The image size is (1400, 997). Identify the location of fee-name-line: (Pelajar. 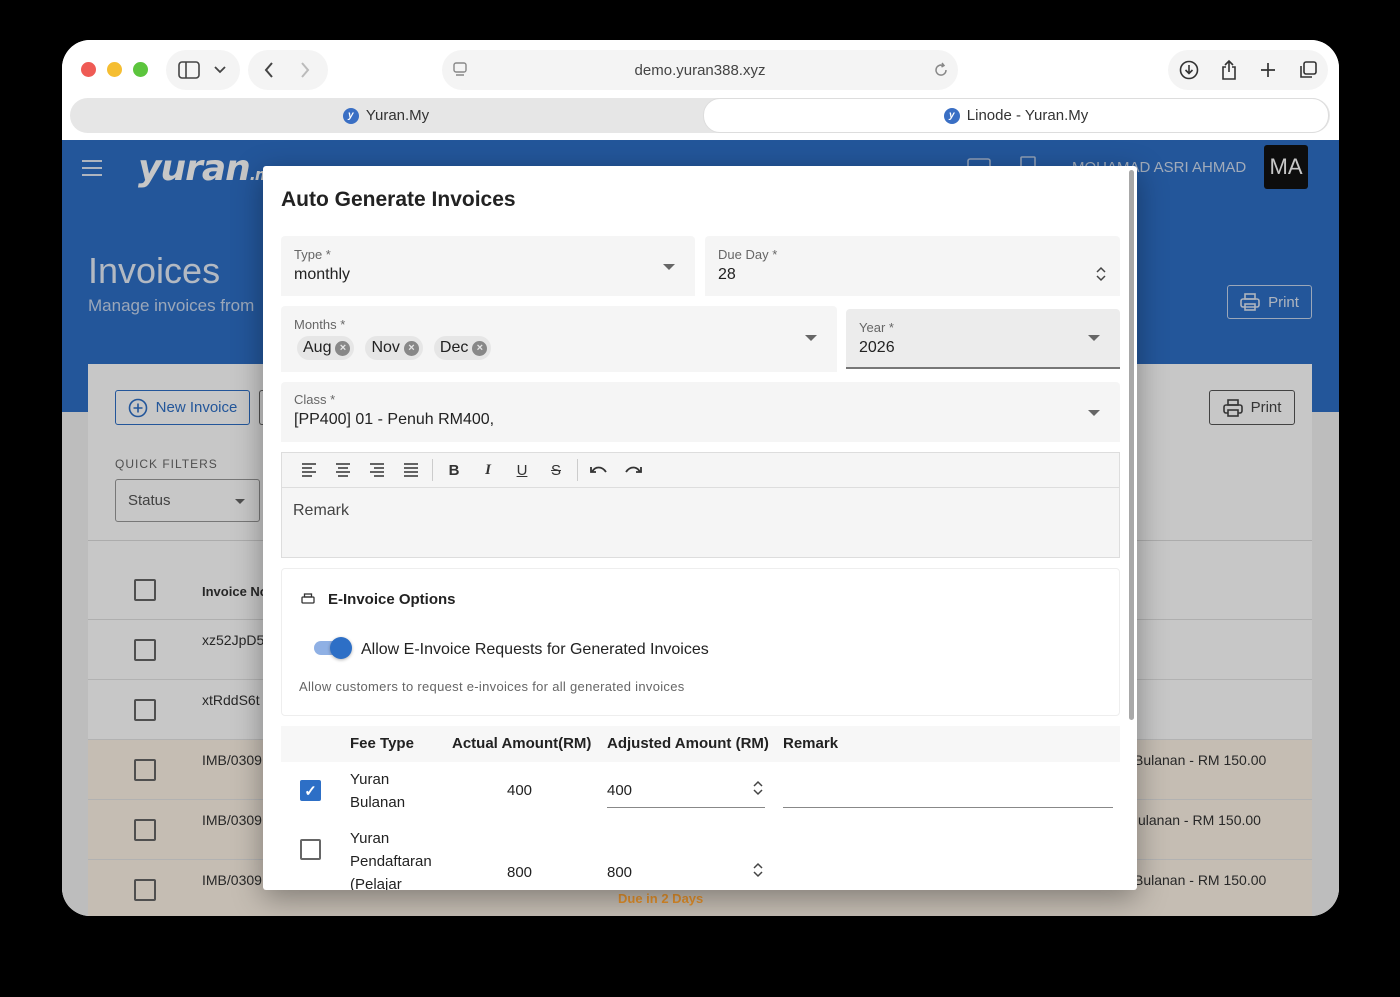
(376, 883).